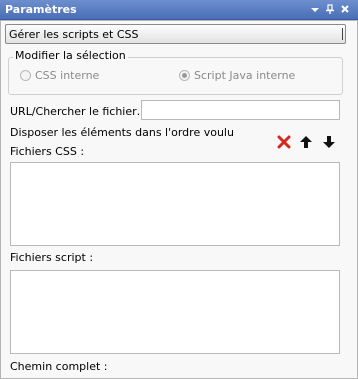  What do you see at coordinates (122, 132) in the screenshot?
I see `order-label: Disposer les éléments dans l'ordre voulu` at bounding box center [122, 132].